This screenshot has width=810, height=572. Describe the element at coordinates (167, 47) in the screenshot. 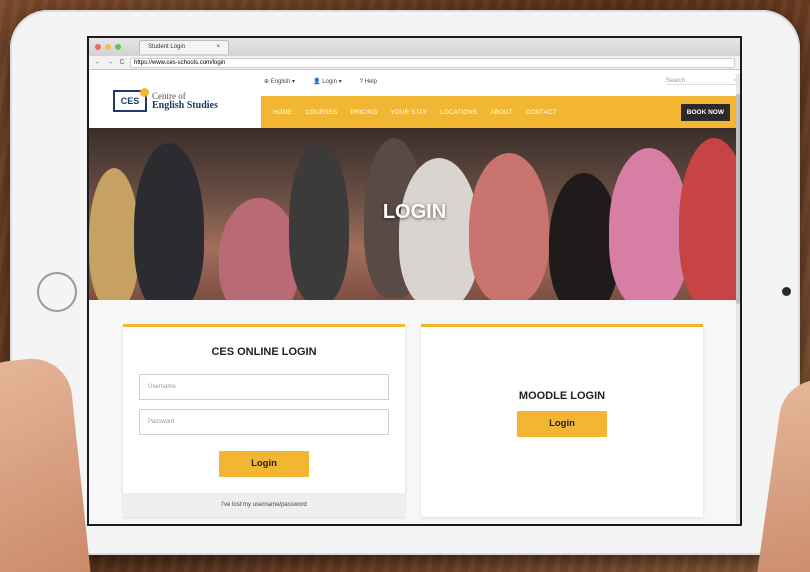

I see `browser-tab-title: Student Login` at that location.